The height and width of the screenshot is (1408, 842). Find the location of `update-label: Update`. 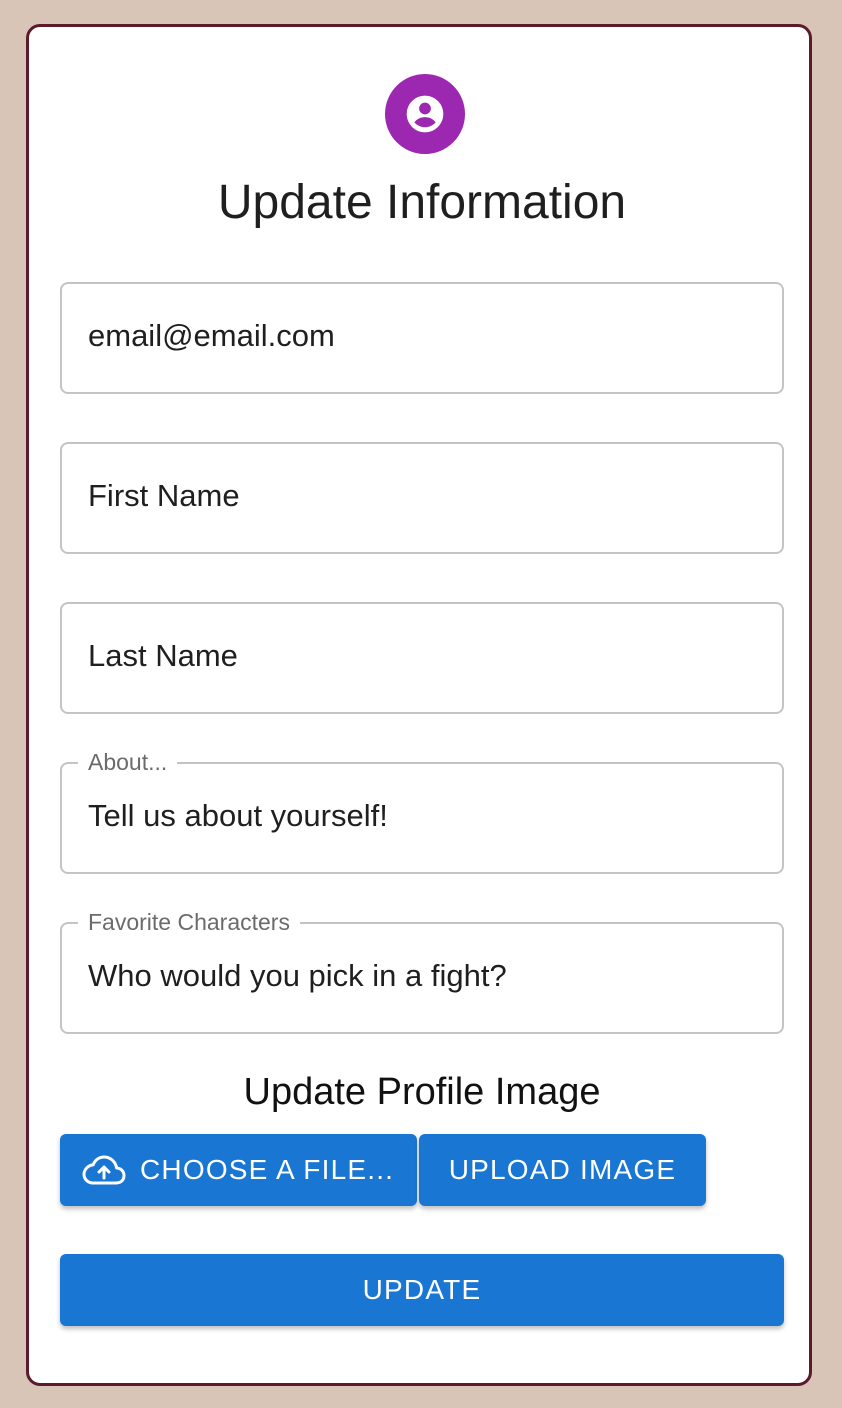

update-label: Update is located at coordinates (422, 1289).